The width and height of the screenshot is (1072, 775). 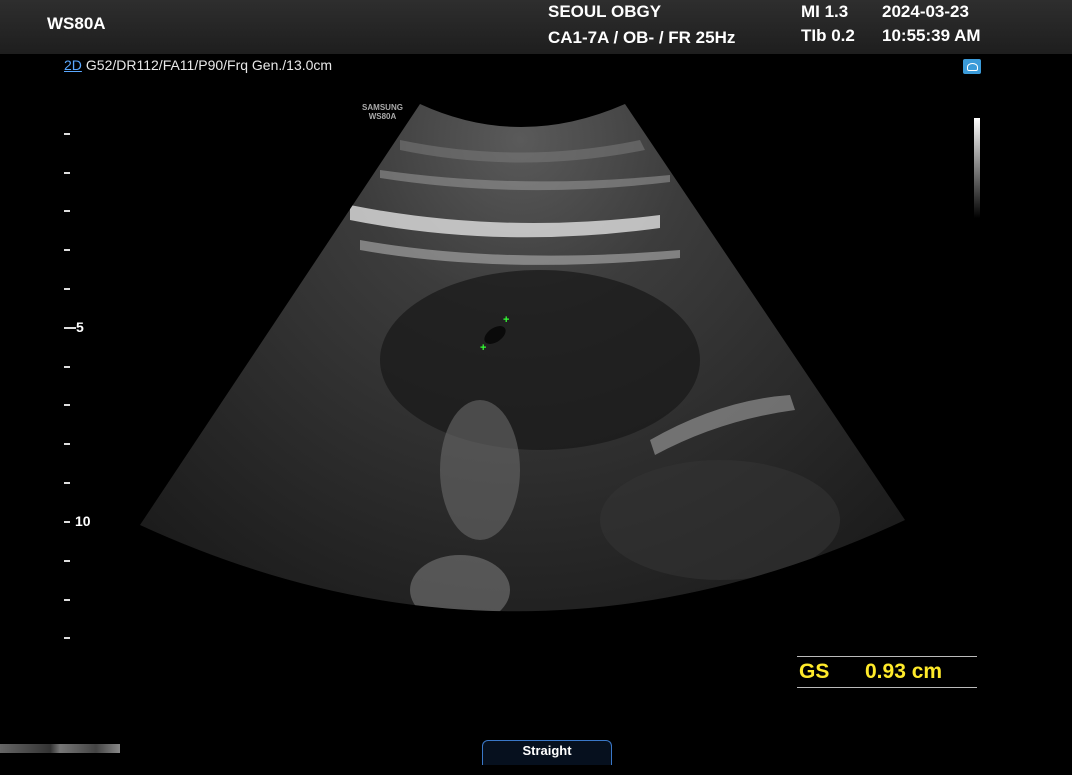 I want to click on straight-button: Straight, so click(x=547, y=752).